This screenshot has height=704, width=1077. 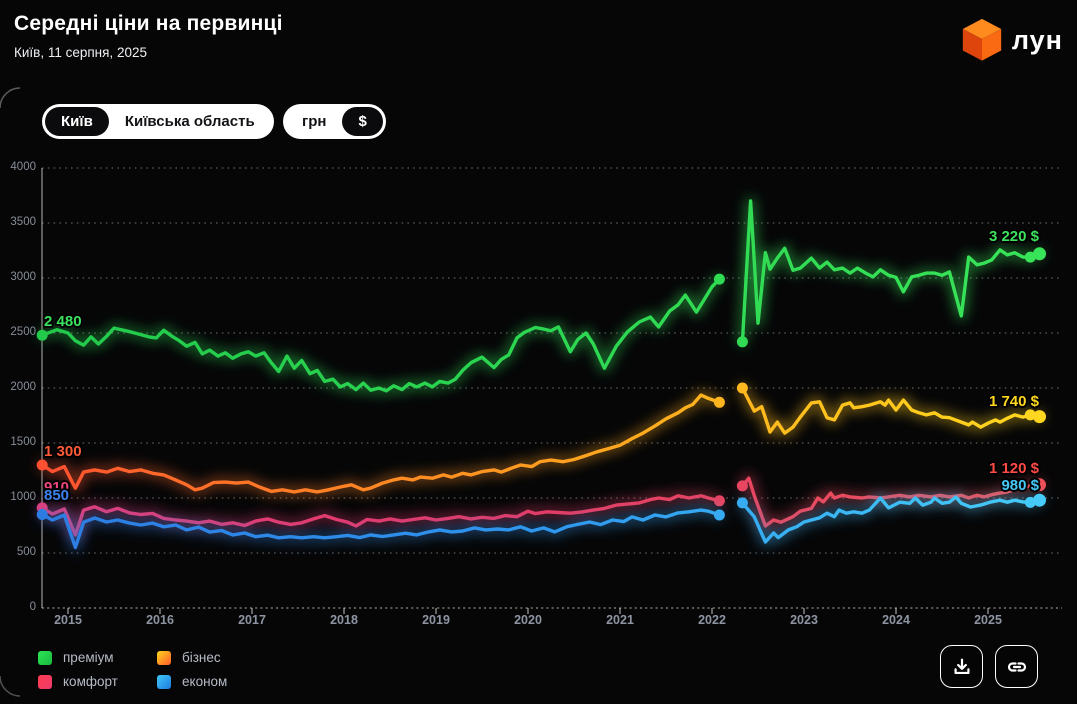 I want to click on legend-item-3: економ, so click(x=192, y=681).